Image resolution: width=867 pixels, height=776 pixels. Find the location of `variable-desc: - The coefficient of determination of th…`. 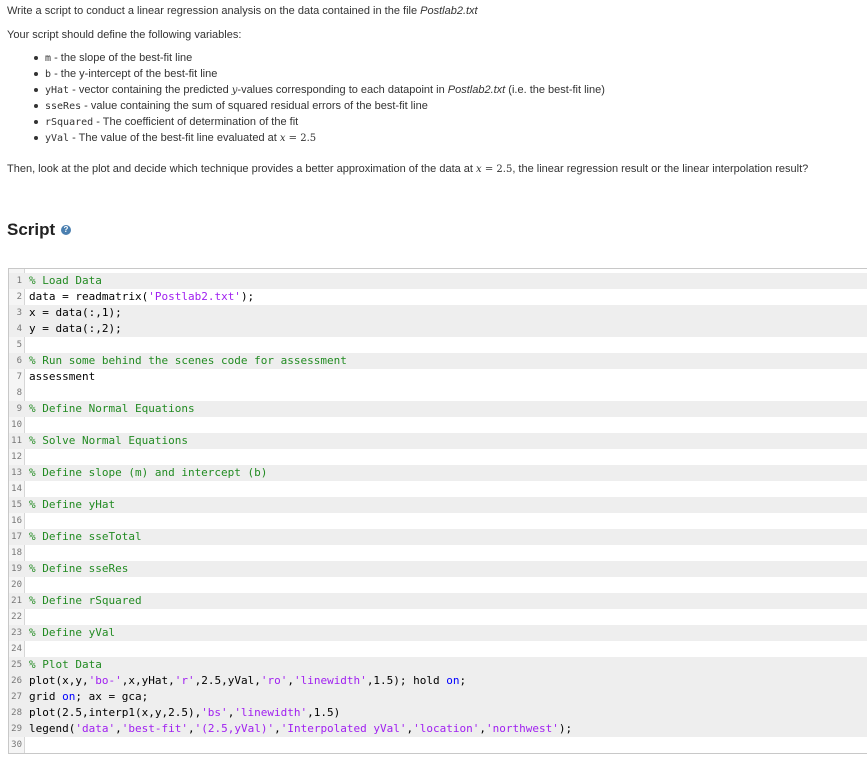

variable-desc: - The coefficient of determination of th… is located at coordinates (196, 122).